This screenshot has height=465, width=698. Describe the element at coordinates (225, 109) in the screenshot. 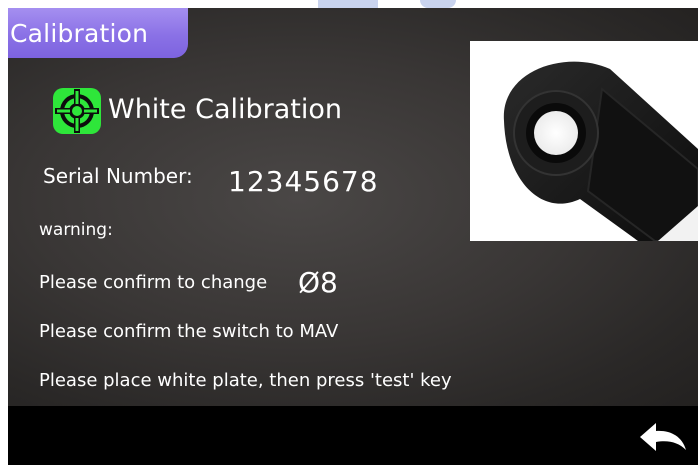

I see `calibration-heading: White Calibration` at that location.